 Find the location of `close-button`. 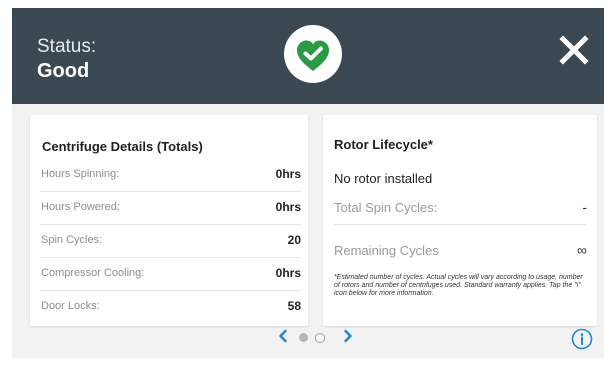

close-button is located at coordinates (574, 50).